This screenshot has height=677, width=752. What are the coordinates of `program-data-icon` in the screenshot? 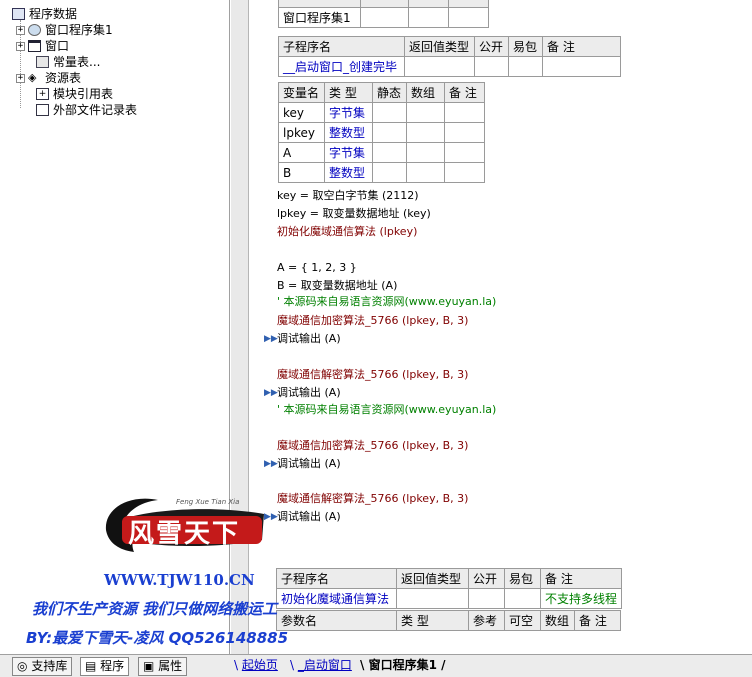 It's located at (18, 14).